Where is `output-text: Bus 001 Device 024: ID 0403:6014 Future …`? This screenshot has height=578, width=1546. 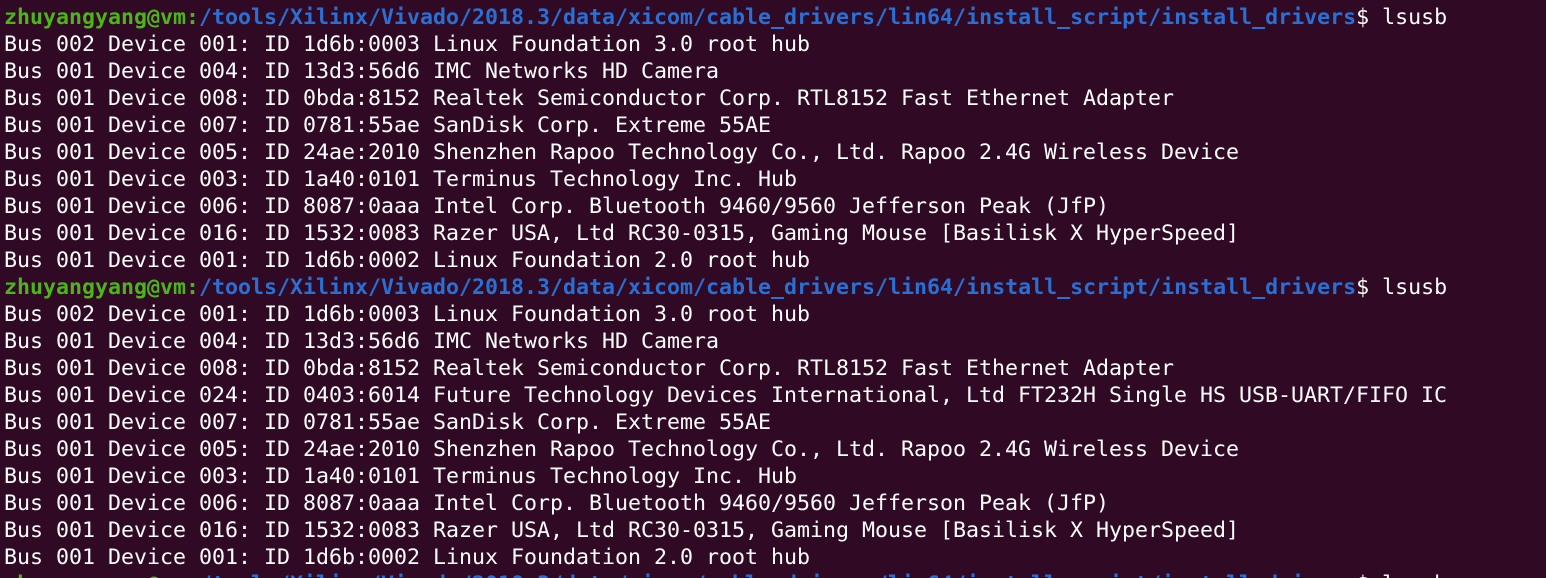 output-text: Bus 001 Device 024: ID 0403:6014 Future … is located at coordinates (726, 395).